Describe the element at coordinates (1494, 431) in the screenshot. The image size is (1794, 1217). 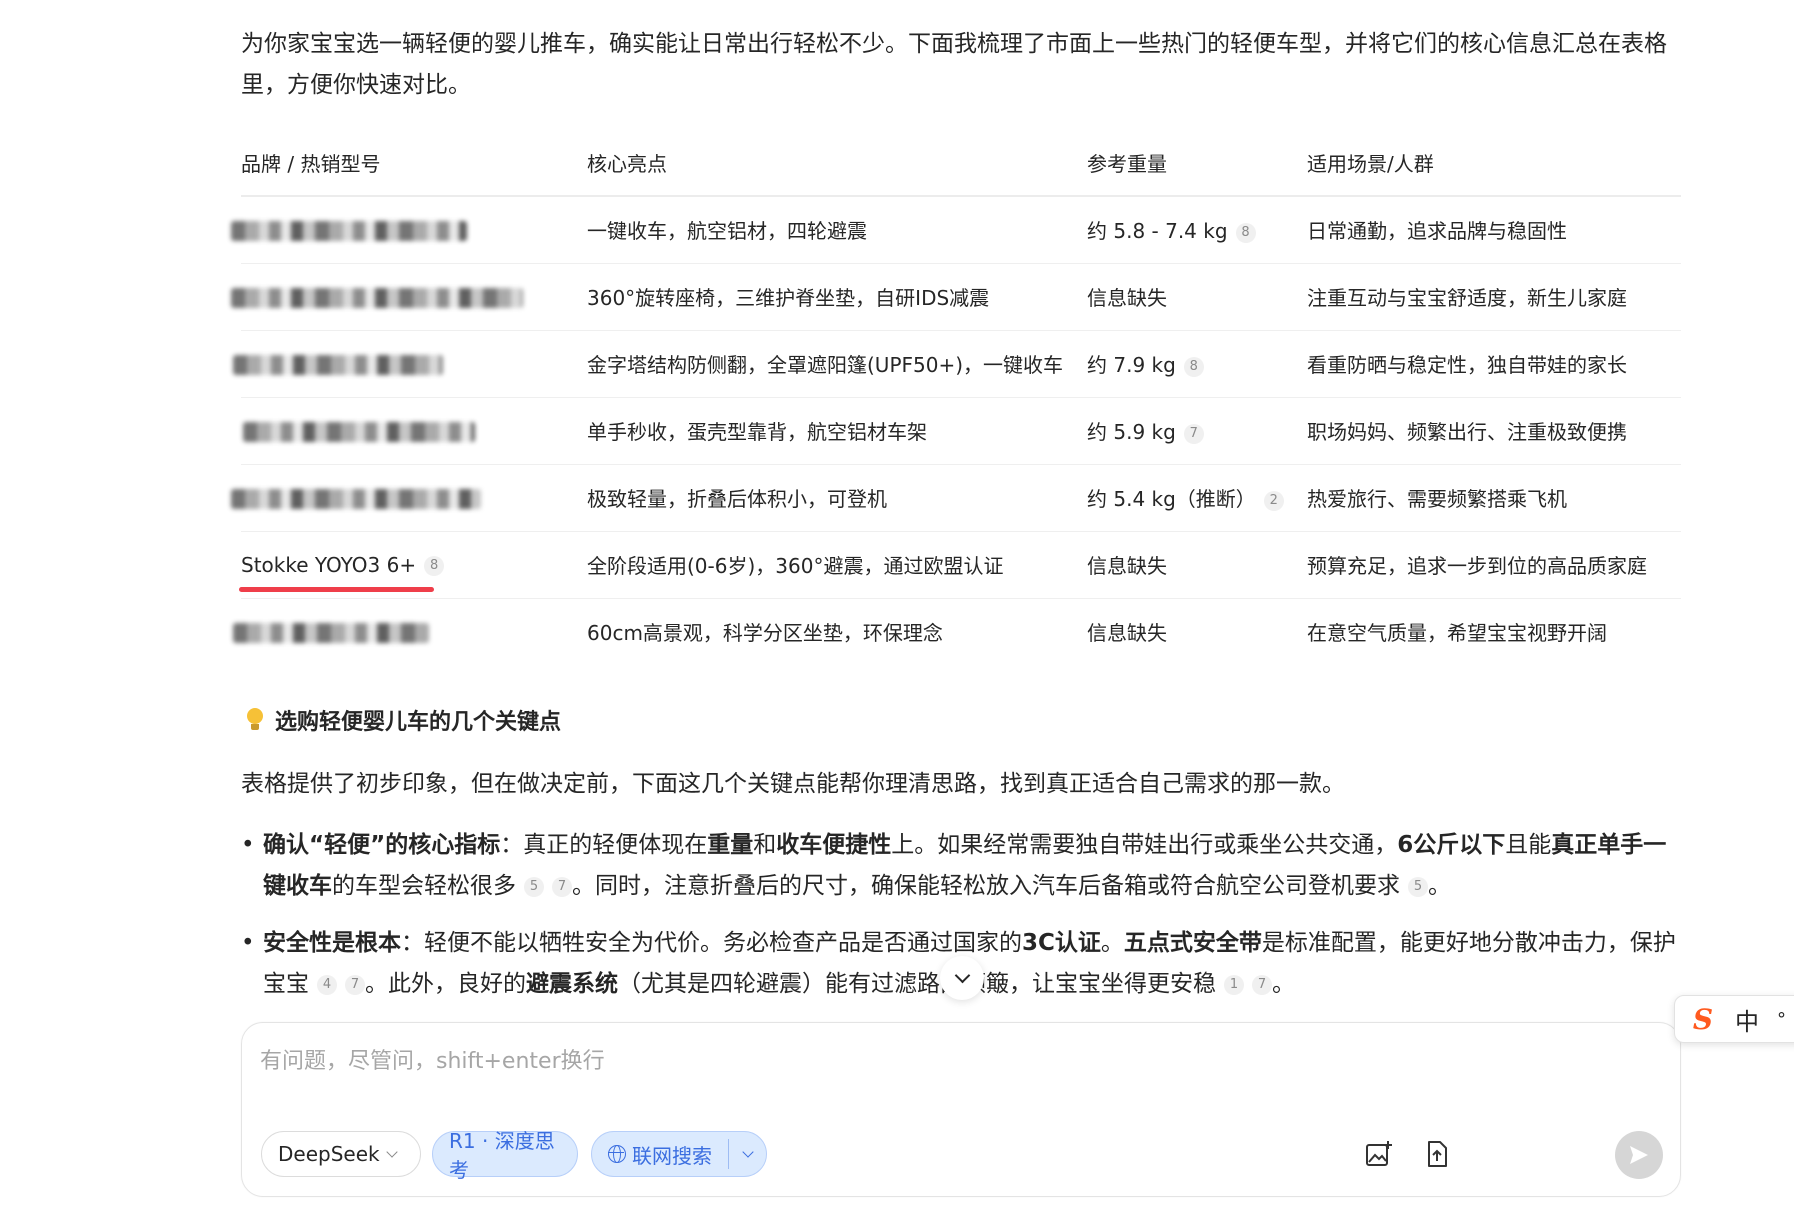
I see `scene-cell: 职场妈妈、频繁出行、注重极致便携` at that location.